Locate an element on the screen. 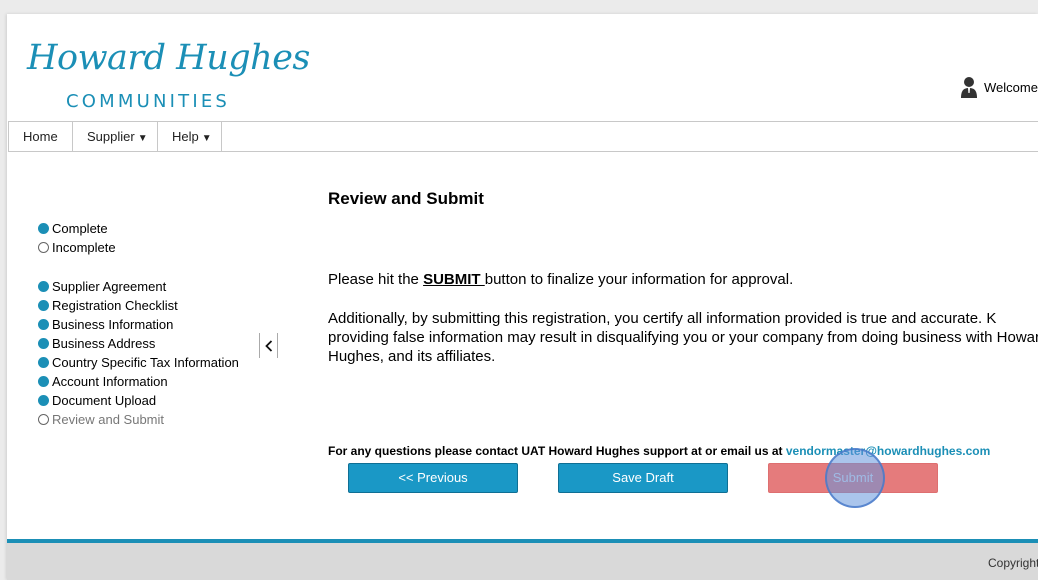 The image size is (1038, 580). step-review-and-submit: Review and Submit is located at coordinates (138, 419).